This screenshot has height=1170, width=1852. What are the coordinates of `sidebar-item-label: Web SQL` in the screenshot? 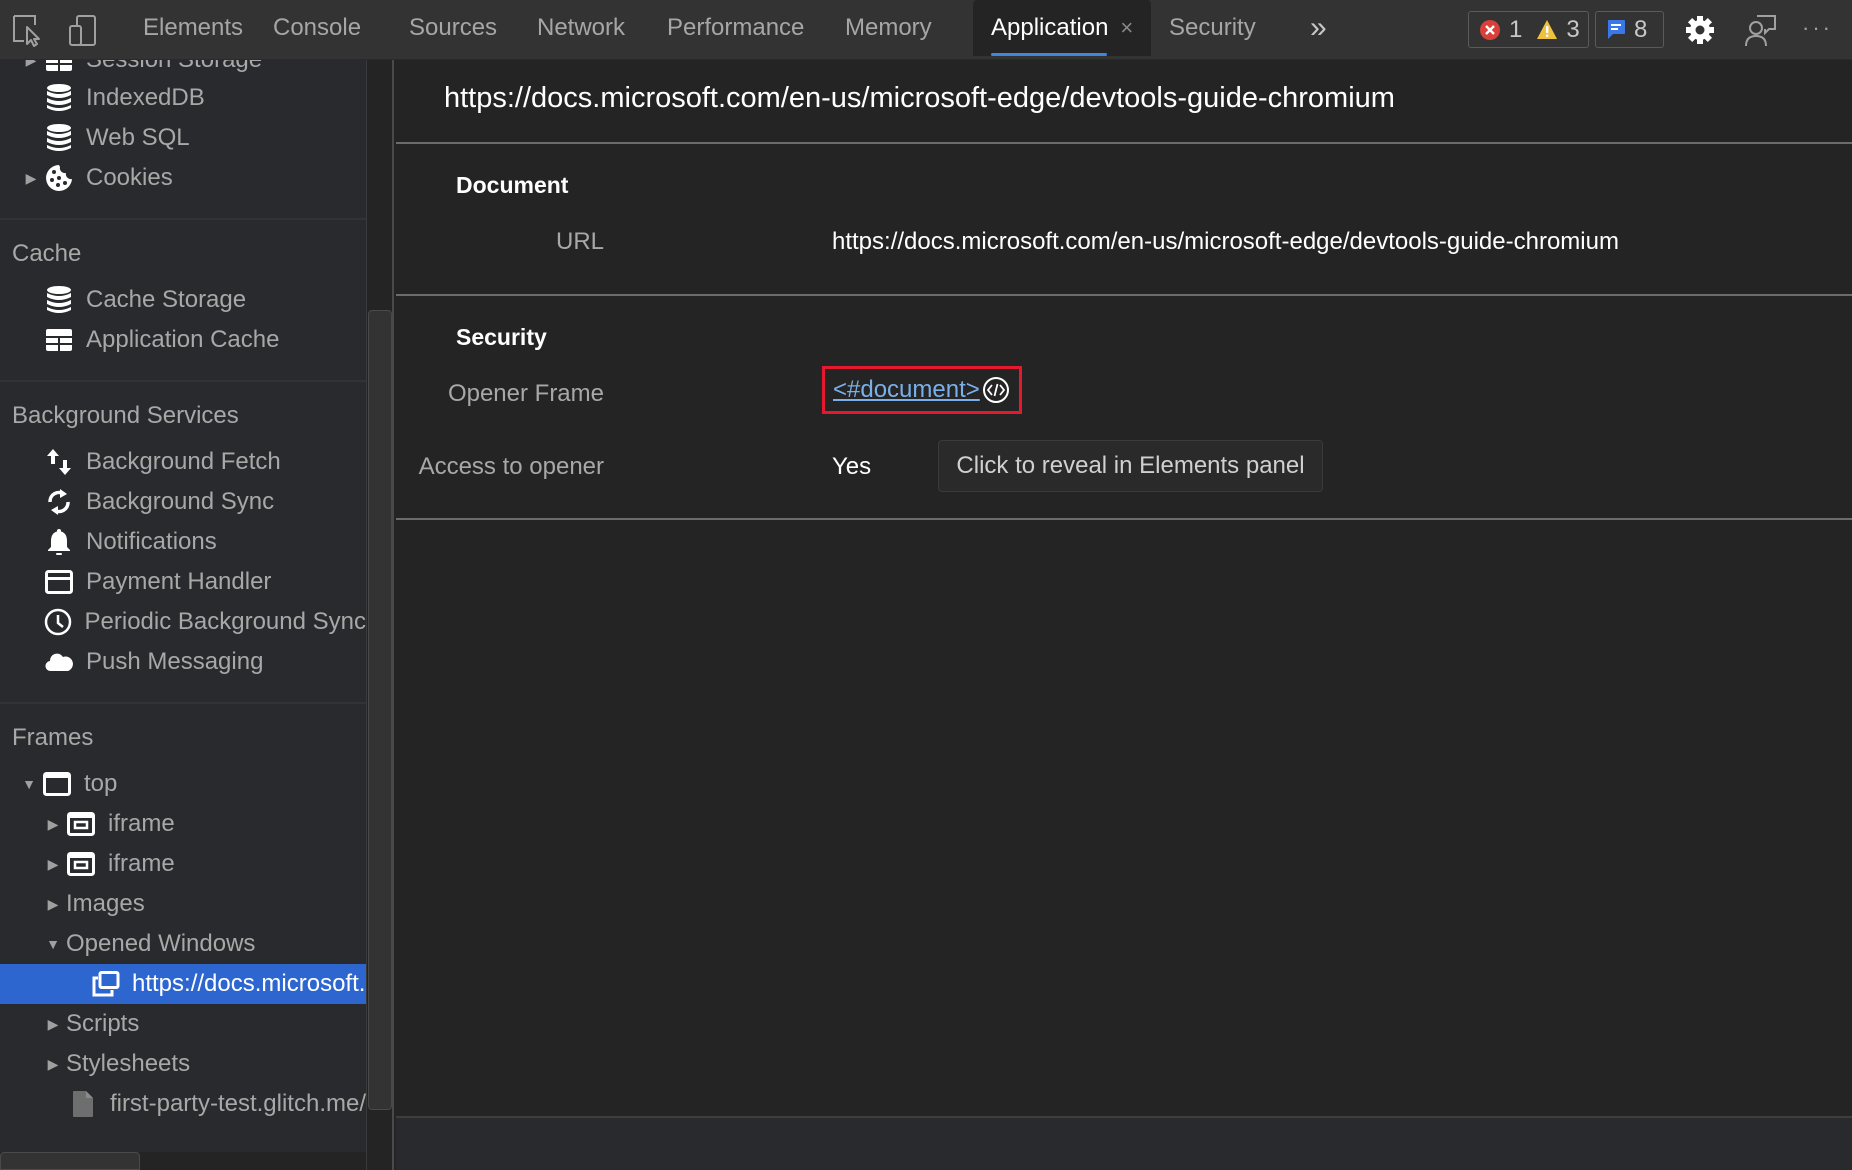 It's located at (138, 137).